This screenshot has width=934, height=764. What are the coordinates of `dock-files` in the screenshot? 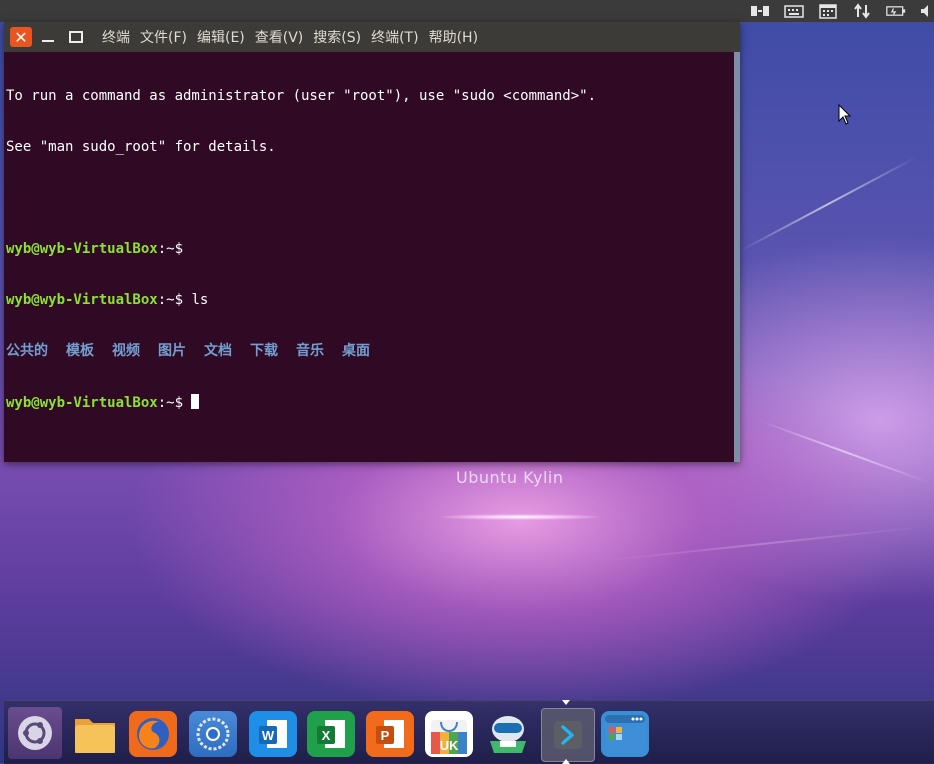 It's located at (95, 734).